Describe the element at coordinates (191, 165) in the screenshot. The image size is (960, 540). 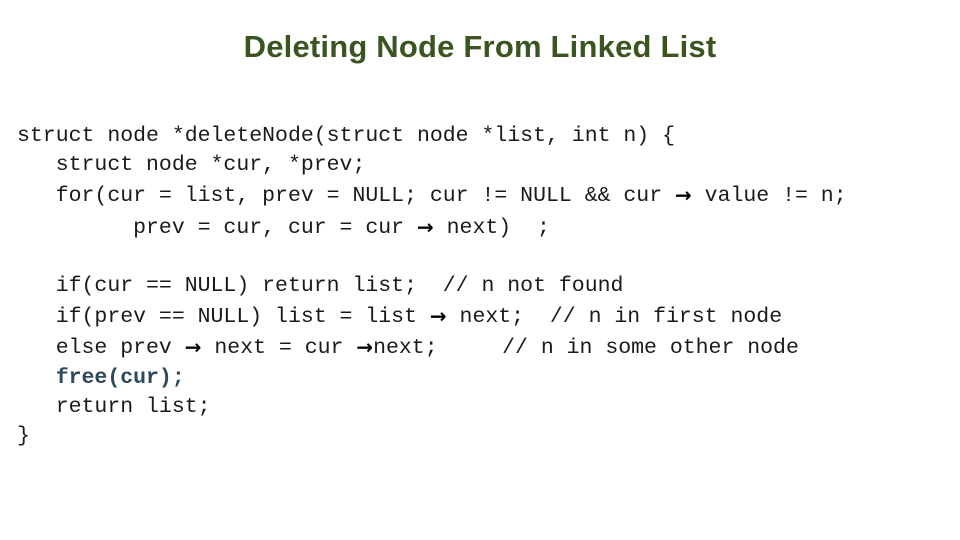
I see `code-token: struct node *cur, *prev;` at that location.